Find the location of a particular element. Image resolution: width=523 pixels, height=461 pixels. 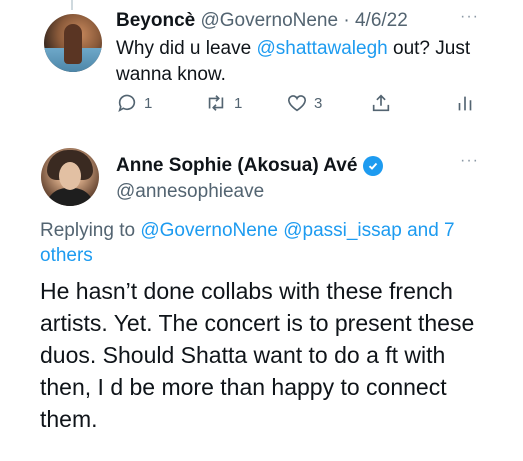

like-count: 3 is located at coordinates (318, 103).